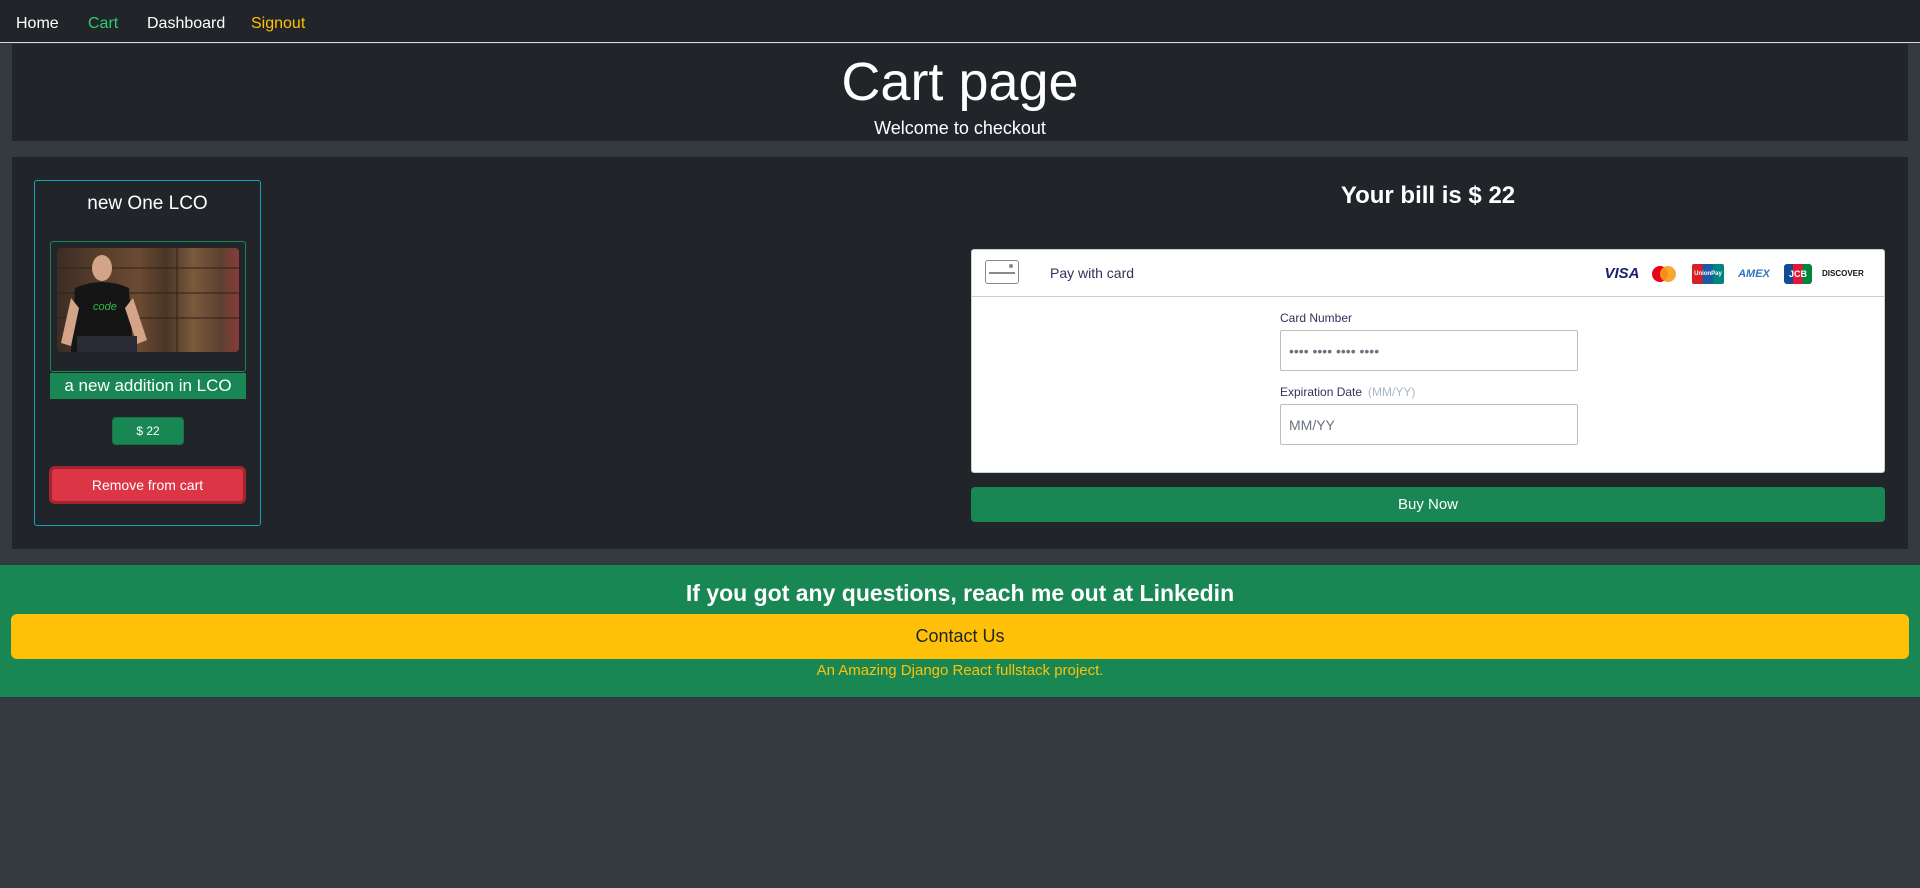 This screenshot has width=1920, height=888. What do you see at coordinates (960, 636) in the screenshot?
I see `contact-us-button: Contact Us` at bounding box center [960, 636].